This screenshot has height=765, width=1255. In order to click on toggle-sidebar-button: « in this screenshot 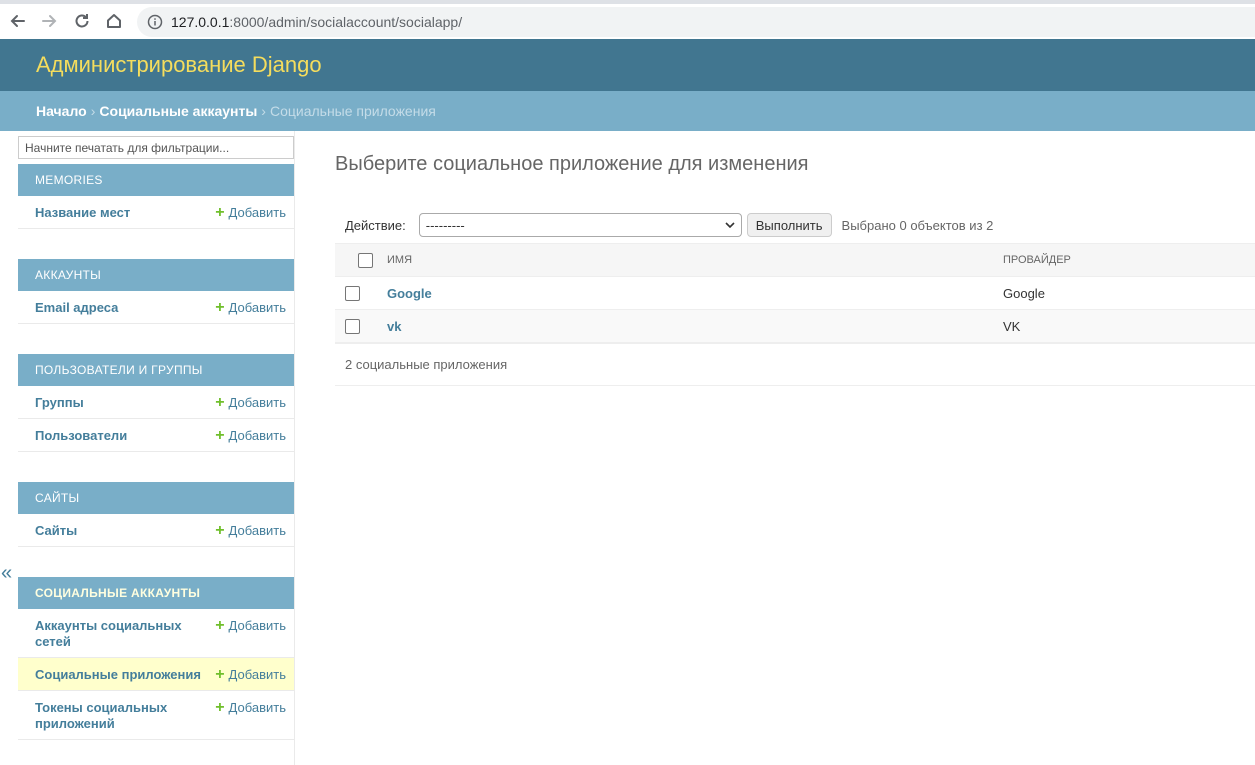, I will do `click(6, 573)`.